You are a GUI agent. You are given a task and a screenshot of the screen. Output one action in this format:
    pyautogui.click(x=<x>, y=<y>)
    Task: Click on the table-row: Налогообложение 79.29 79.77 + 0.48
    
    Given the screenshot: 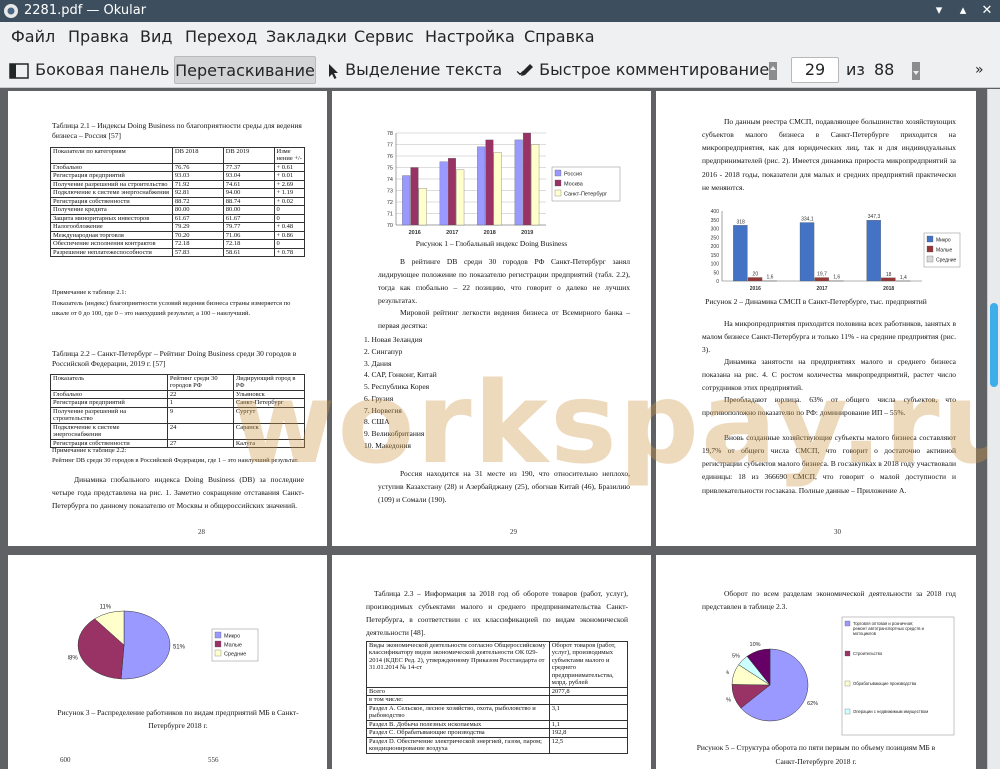 What is the action you would take?
    pyautogui.click(x=177, y=227)
    